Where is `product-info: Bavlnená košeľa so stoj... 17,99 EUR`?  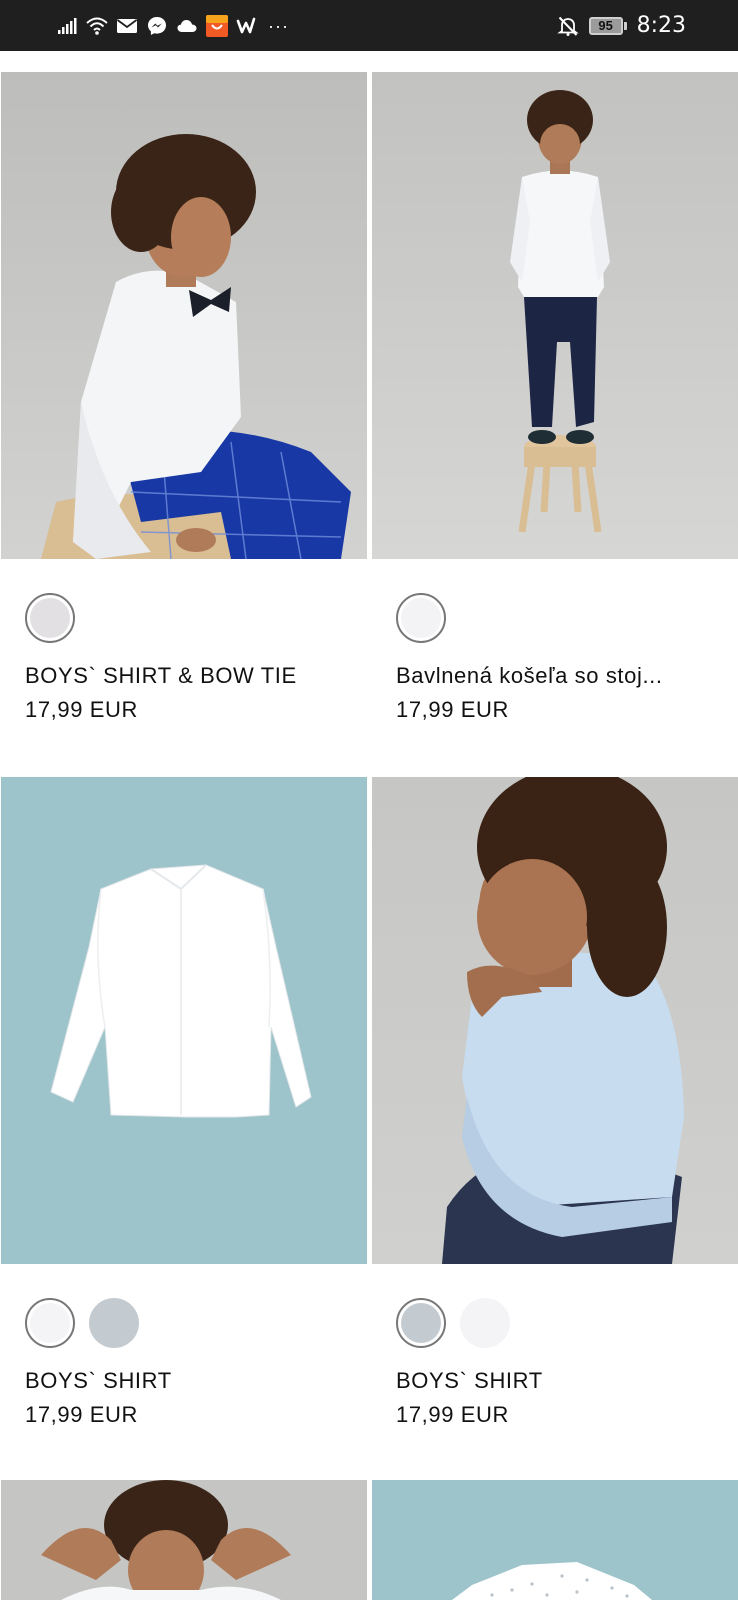 product-info: Bavlnená košeľa so stoj... 17,99 EUR is located at coordinates (555, 668).